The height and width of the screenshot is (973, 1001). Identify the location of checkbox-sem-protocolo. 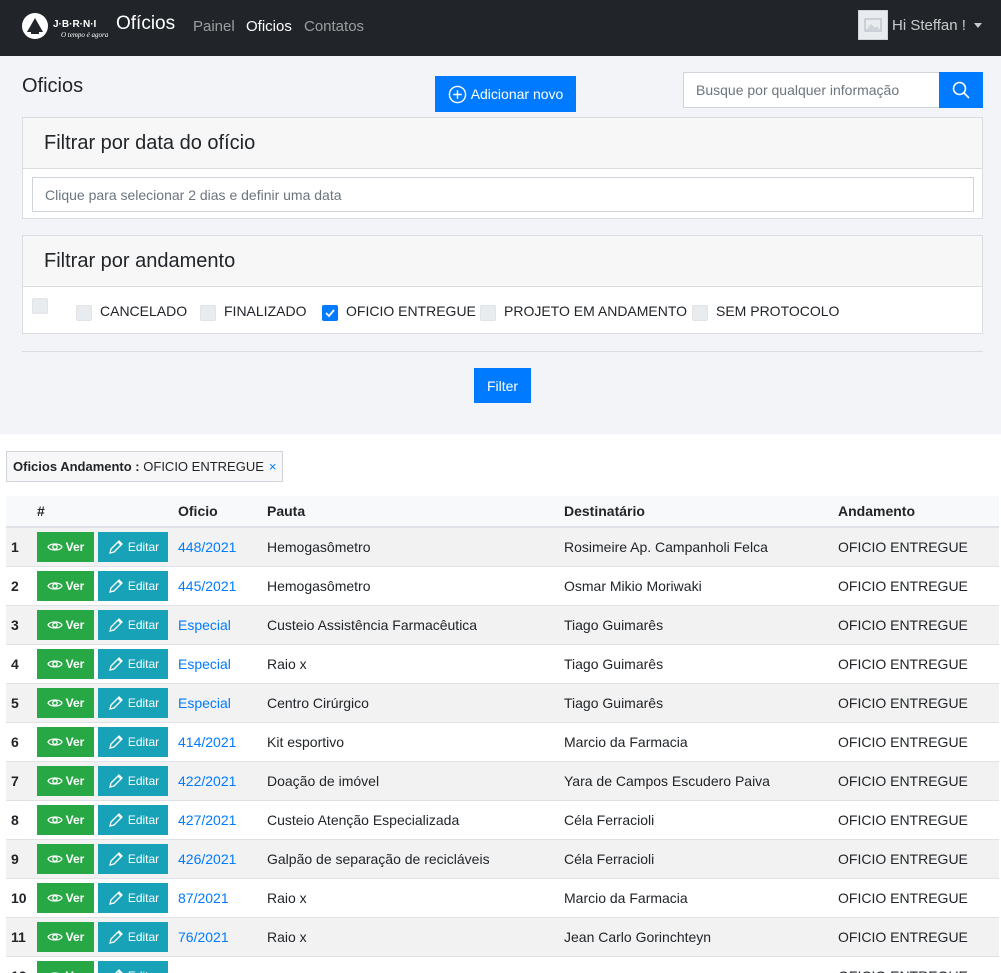
(700, 313).